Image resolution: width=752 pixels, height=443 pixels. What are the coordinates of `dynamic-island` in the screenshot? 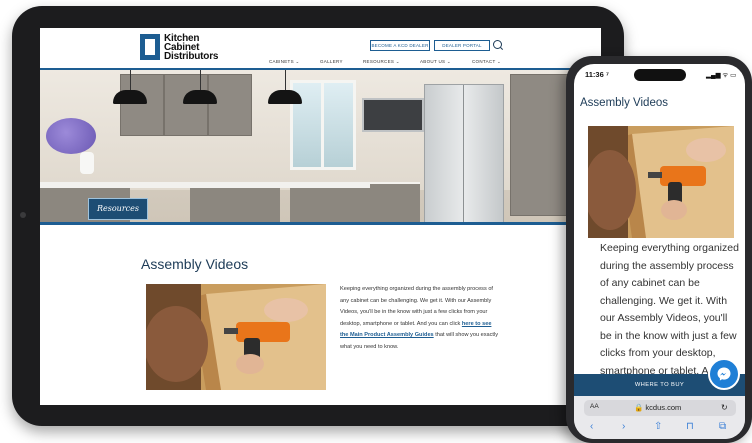 It's located at (660, 75).